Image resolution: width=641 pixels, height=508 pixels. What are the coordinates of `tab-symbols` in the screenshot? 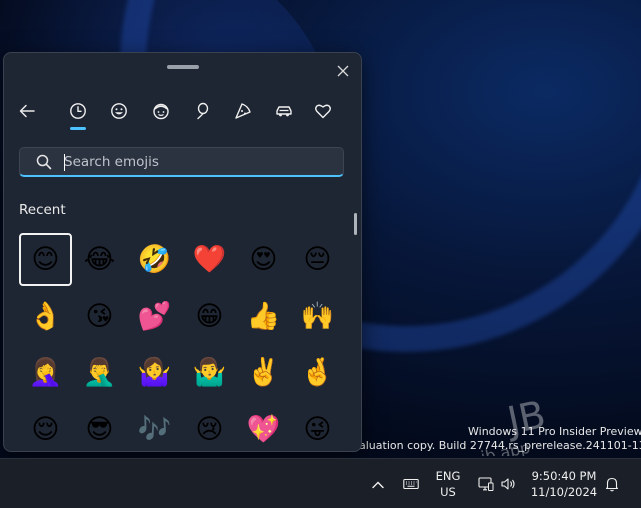 It's located at (323, 111).